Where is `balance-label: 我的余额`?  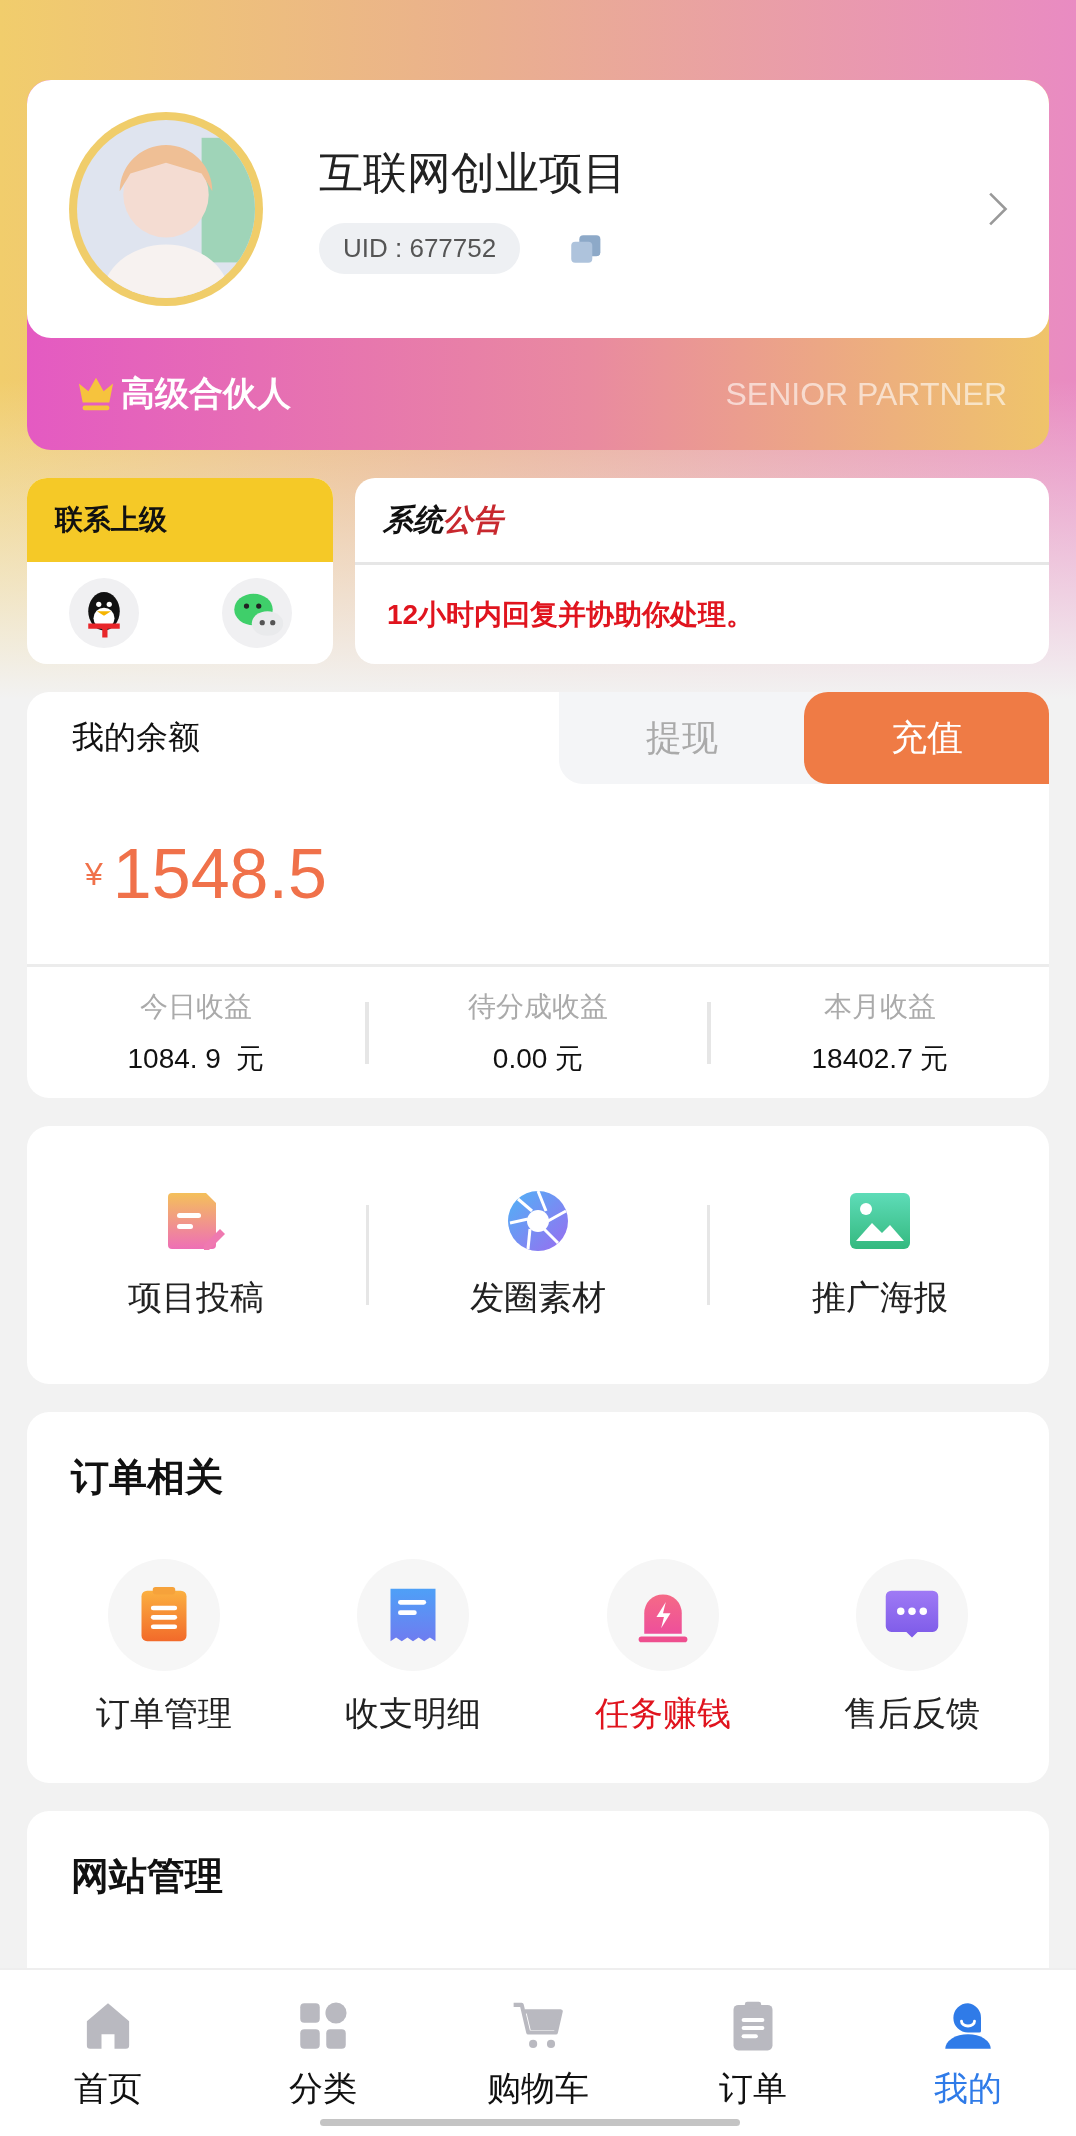 balance-label: 我的余额 is located at coordinates (136, 737).